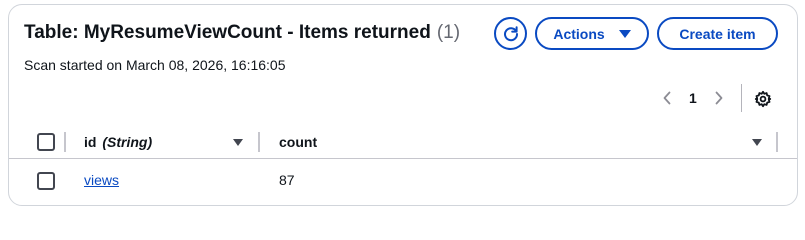 The width and height of the screenshot is (805, 240). What do you see at coordinates (90, 142) in the screenshot?
I see `column-header-id-name: id` at bounding box center [90, 142].